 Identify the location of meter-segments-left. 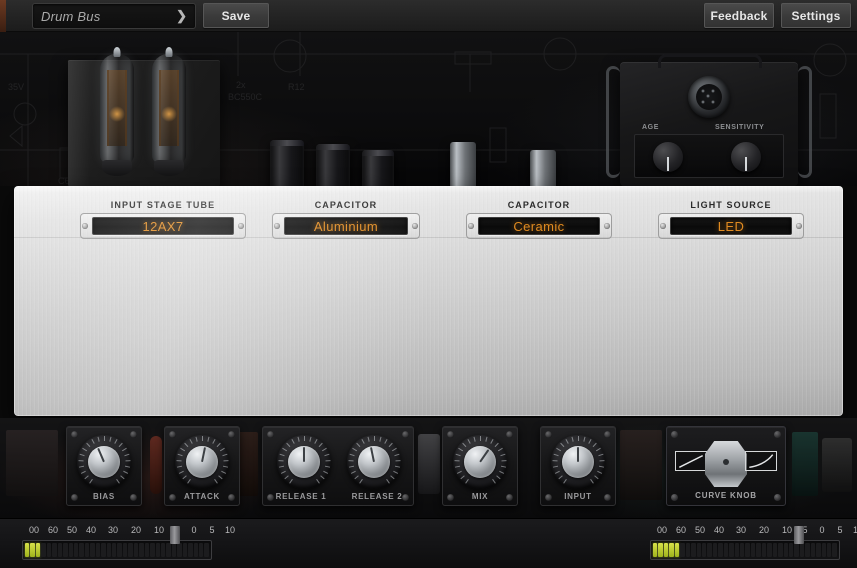
(117, 550).